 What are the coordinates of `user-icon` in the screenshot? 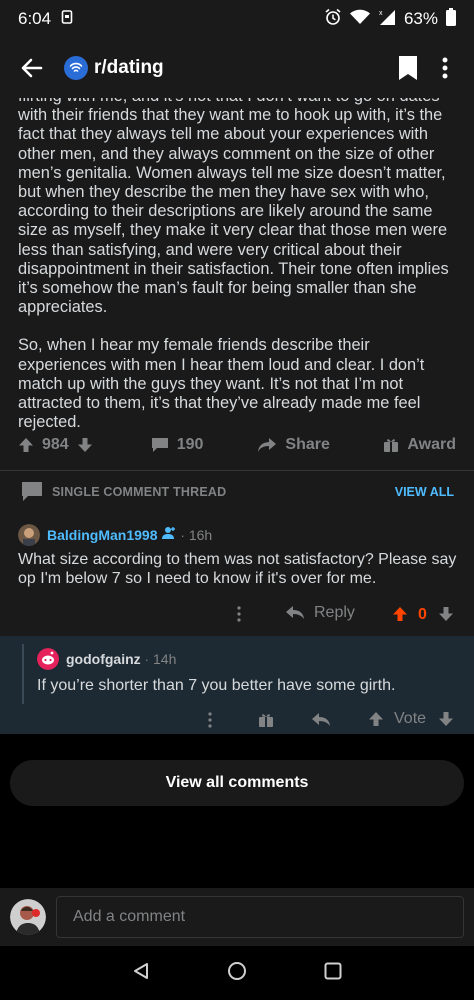 It's located at (169, 535).